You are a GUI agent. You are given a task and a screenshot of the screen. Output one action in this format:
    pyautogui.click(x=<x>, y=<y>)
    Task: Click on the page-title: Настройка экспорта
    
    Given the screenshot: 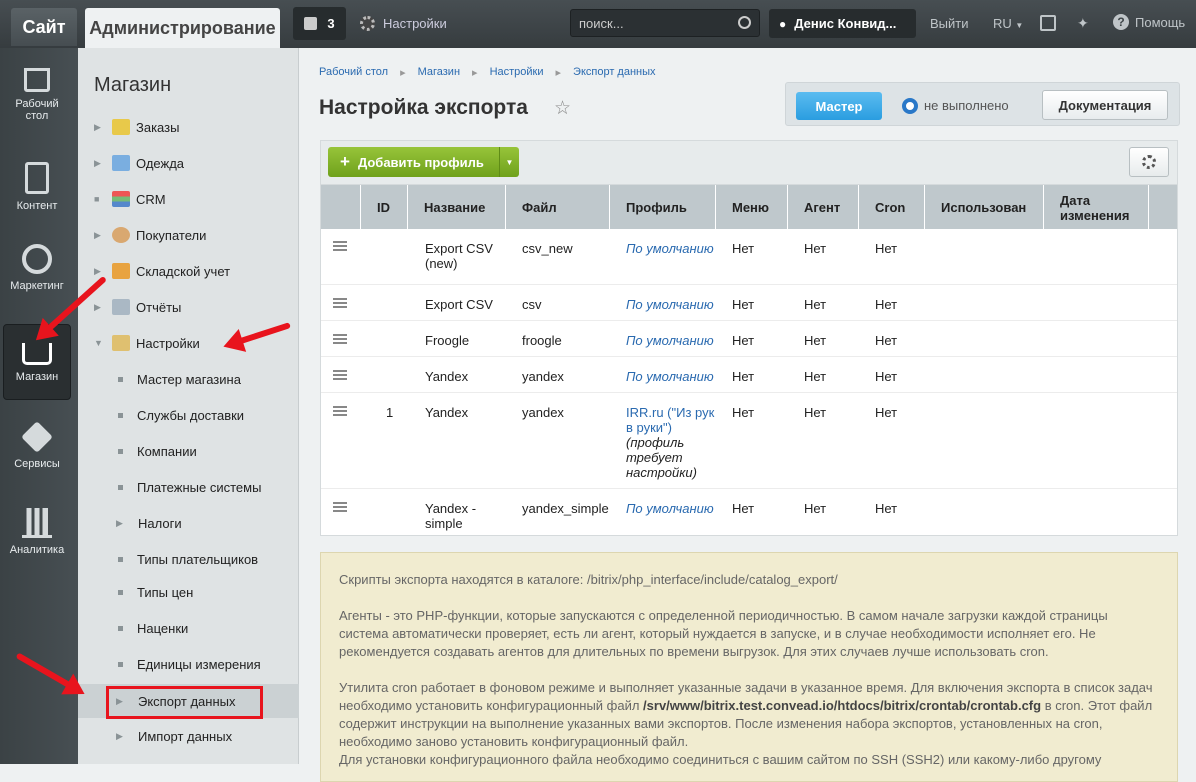 What is the action you would take?
    pyautogui.click(x=423, y=107)
    